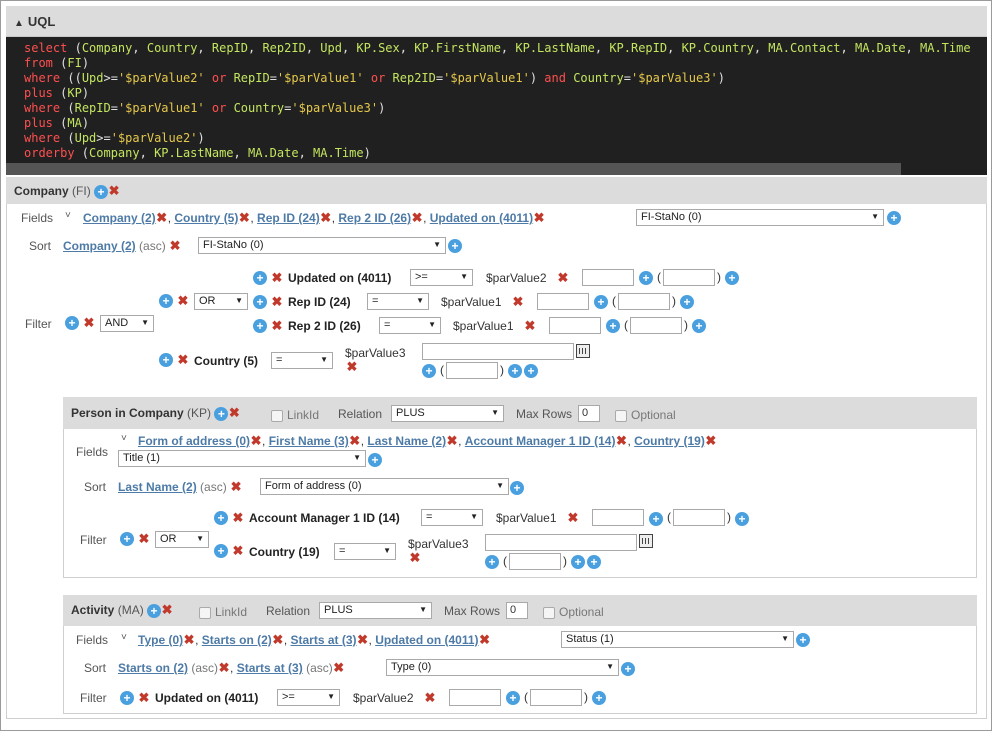 The height and width of the screenshot is (731, 992). What do you see at coordinates (677, 639) in the screenshot?
I see `activity-fields-select: Status (1)` at bounding box center [677, 639].